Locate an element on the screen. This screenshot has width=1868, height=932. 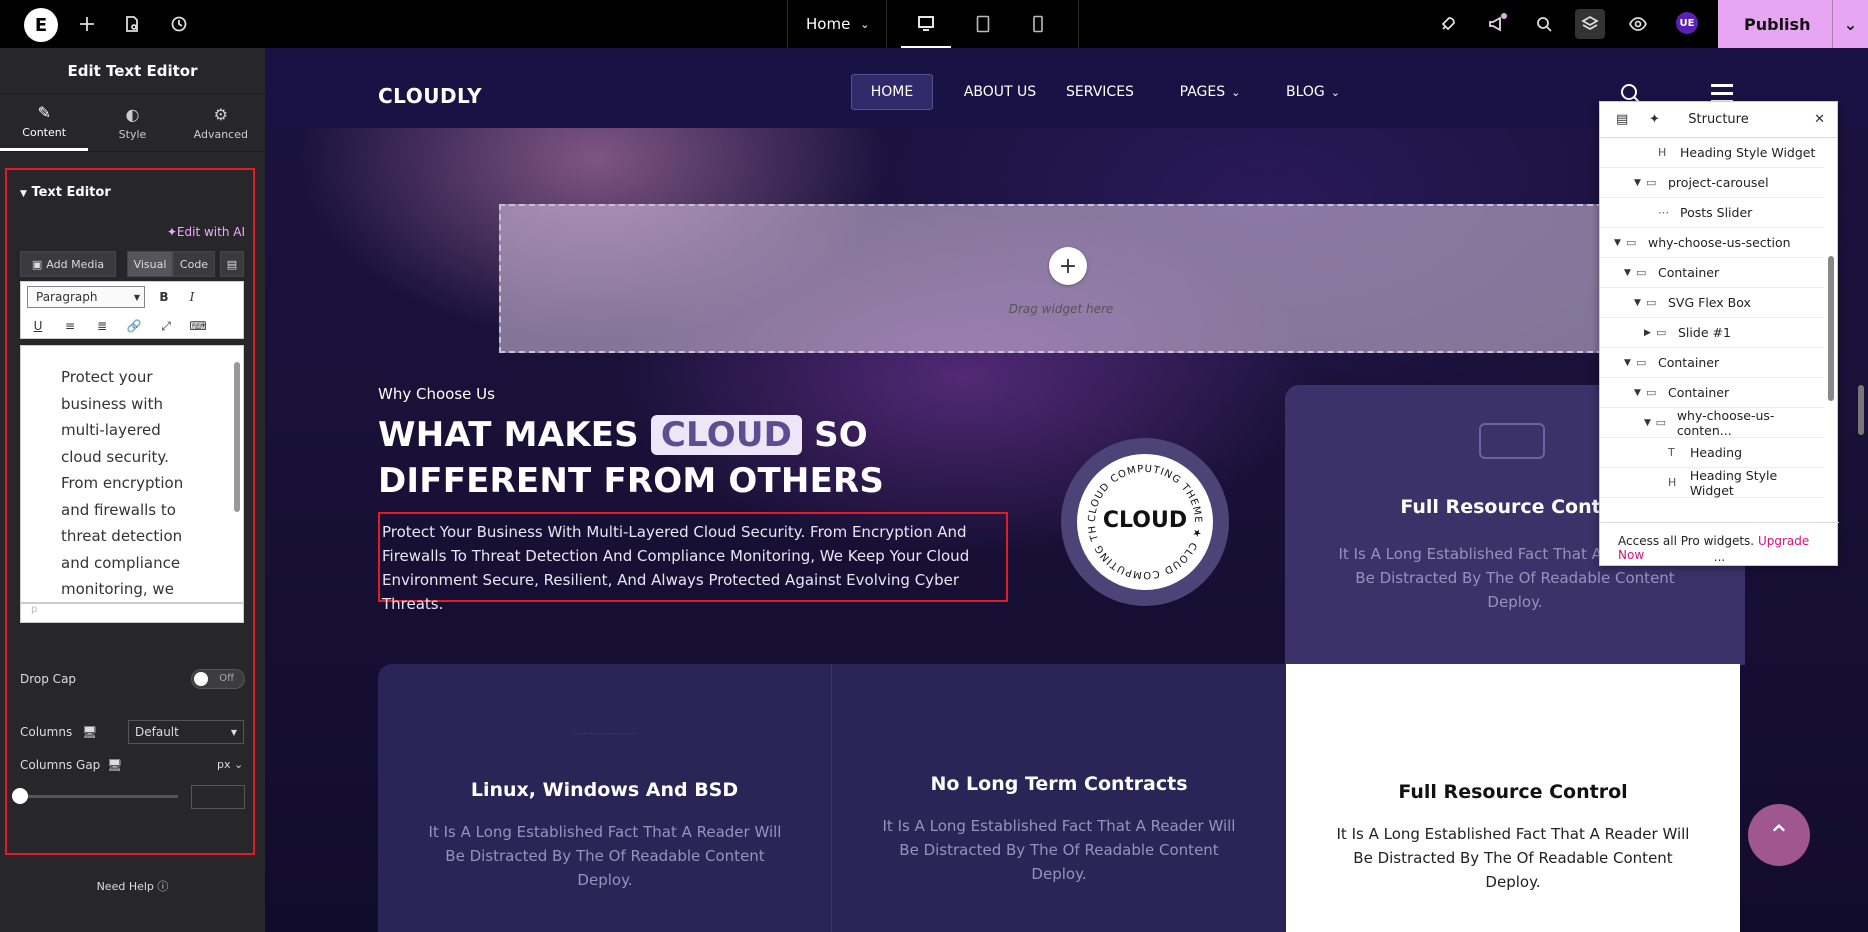
page-settings-icon is located at coordinates (132, 24).